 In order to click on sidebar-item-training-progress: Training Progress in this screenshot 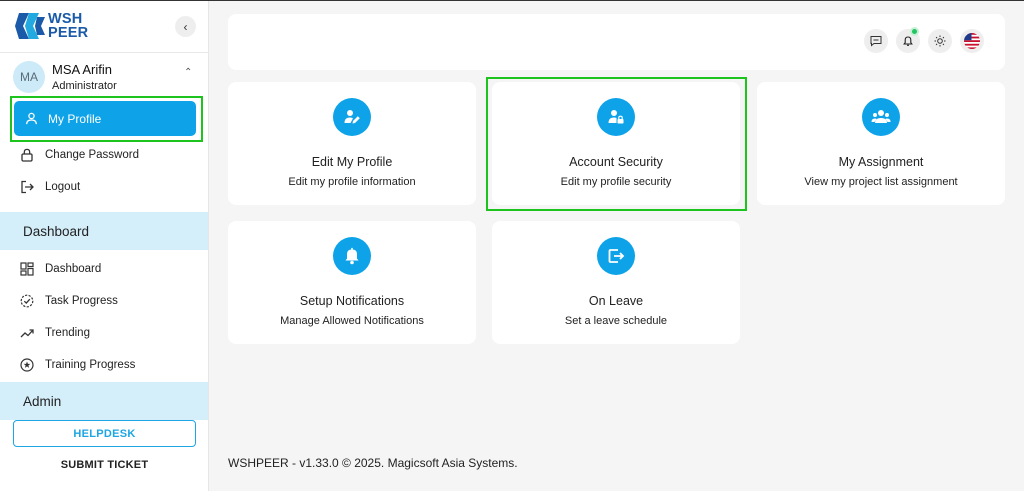, I will do `click(105, 365)`.